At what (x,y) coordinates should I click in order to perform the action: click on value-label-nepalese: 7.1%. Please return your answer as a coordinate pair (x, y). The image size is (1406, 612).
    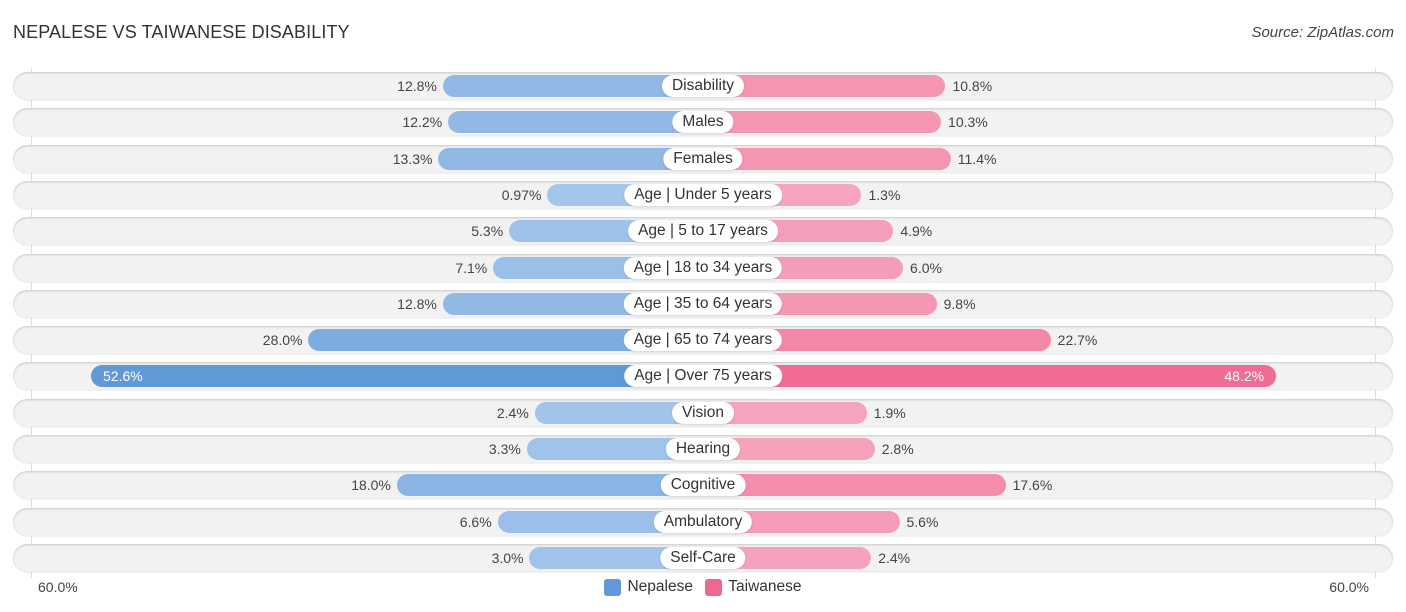
    Looking at the image, I should click on (471, 267).